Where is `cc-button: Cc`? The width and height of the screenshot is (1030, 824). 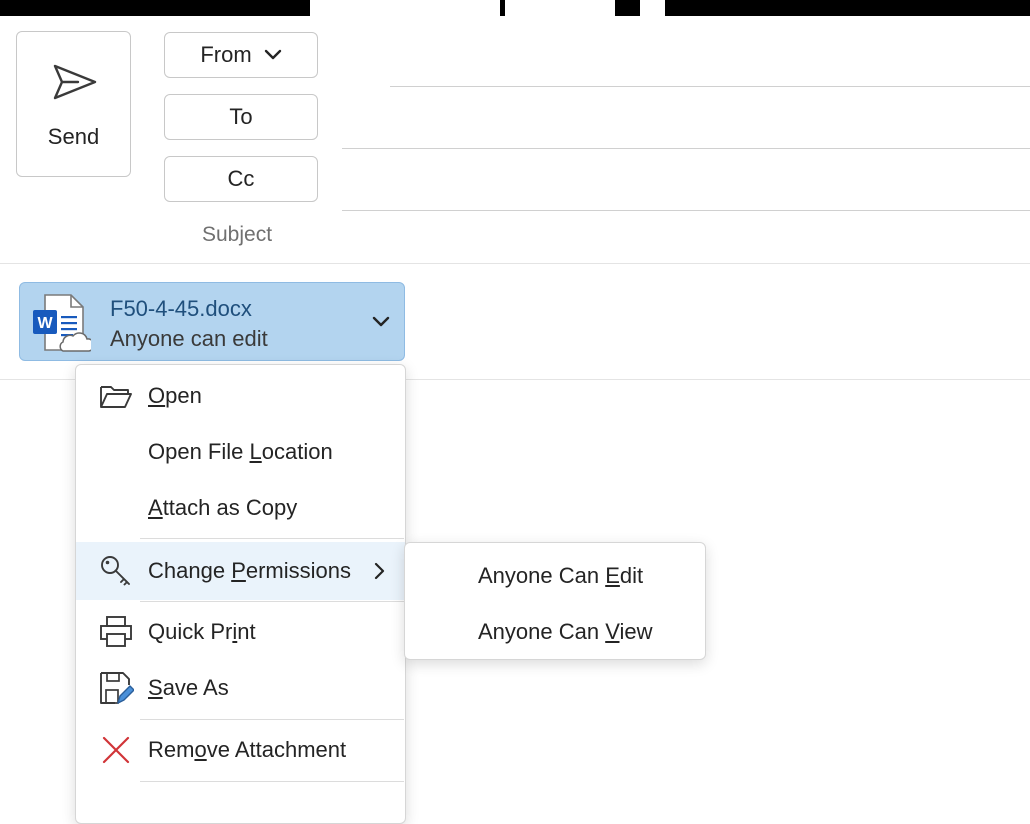 cc-button: Cc is located at coordinates (241, 179).